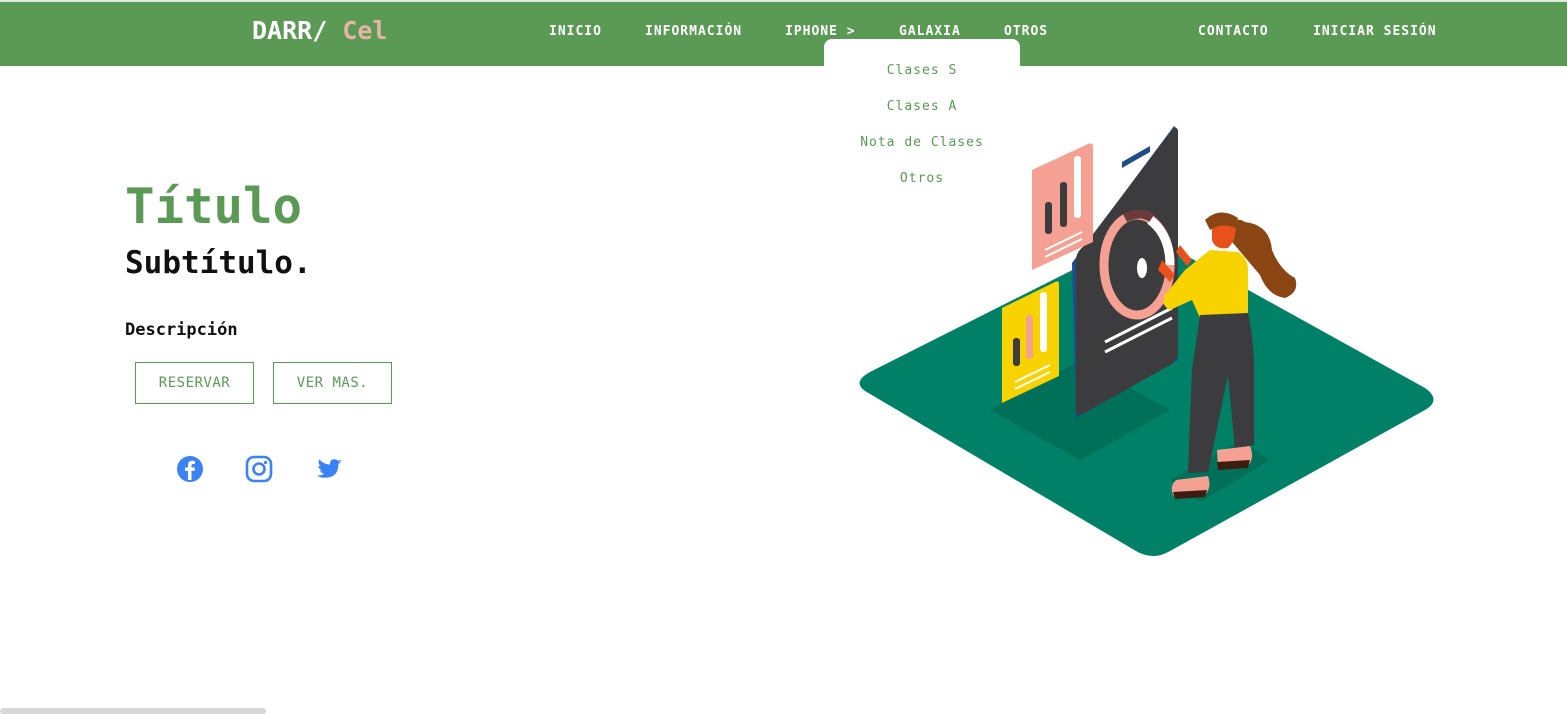 The height and width of the screenshot is (714, 1567). What do you see at coordinates (922, 119) in the screenshot?
I see `iphone-dropdown-menu: Clases S Clases A Nota de Clases Otros` at bounding box center [922, 119].